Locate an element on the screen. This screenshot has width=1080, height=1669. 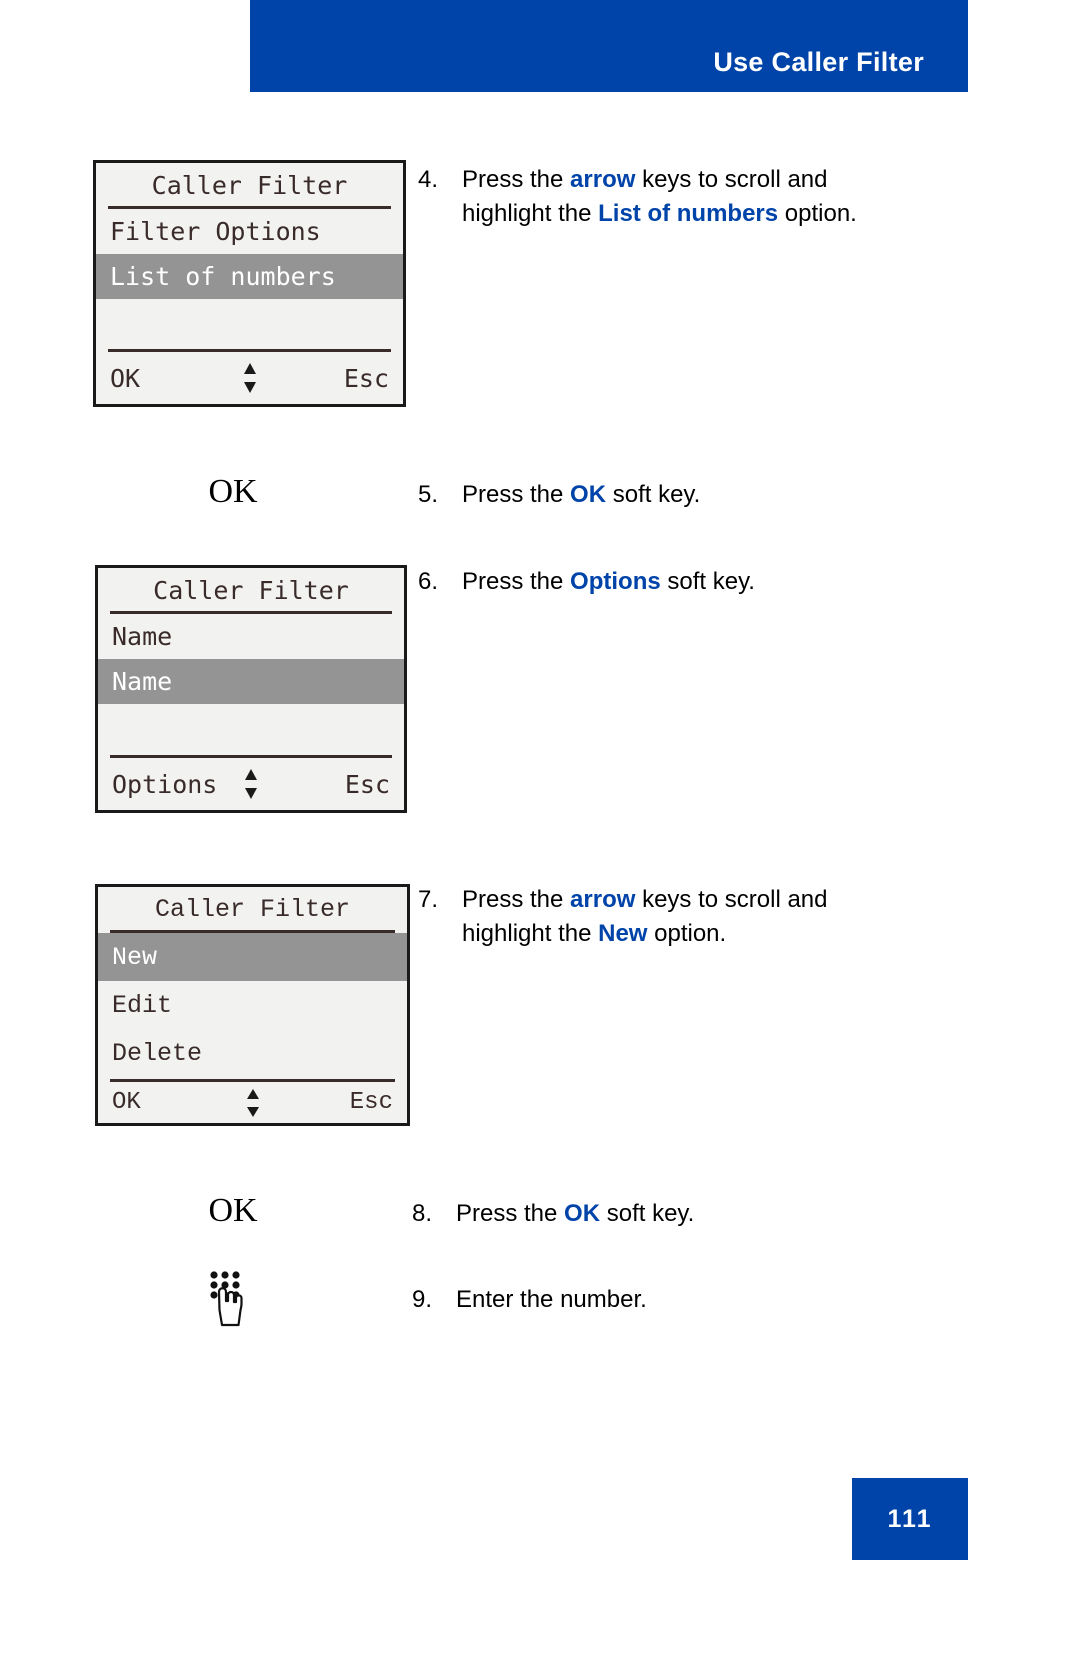
step-number: 8. is located at coordinates (422, 1213).